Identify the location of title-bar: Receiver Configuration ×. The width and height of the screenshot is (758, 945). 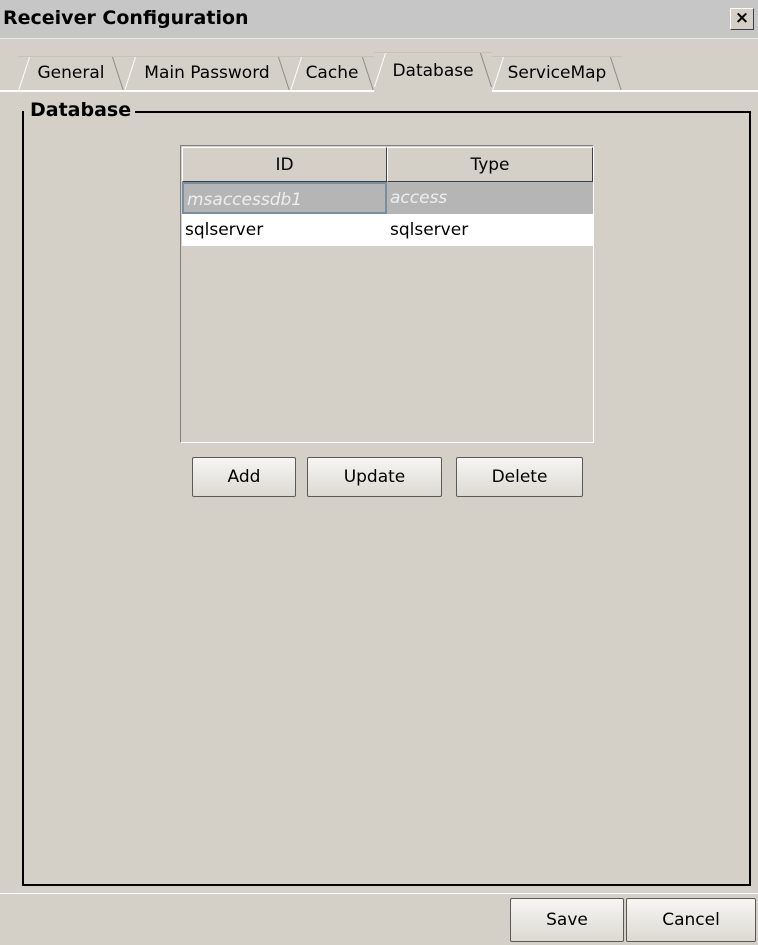
(379, 19).